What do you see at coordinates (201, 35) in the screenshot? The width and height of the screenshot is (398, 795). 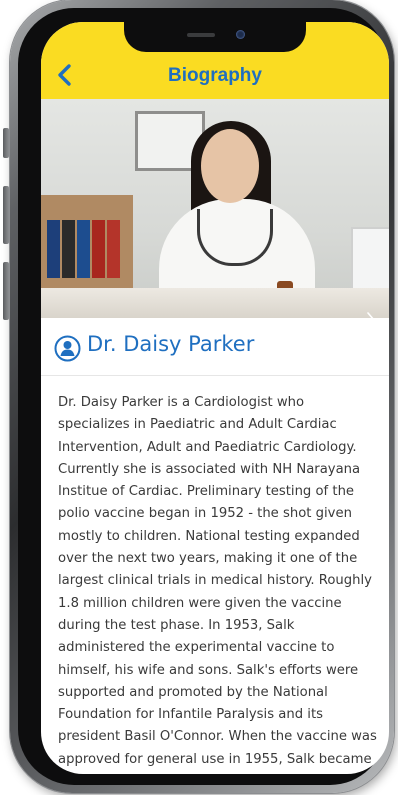 I see `speaker-grille` at bounding box center [201, 35].